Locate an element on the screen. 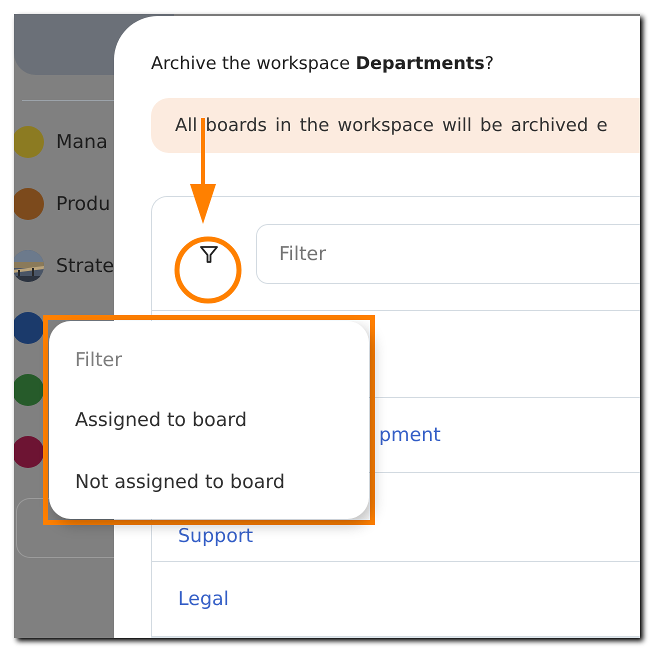 This screenshot has height=666, width=667. workspace-name: Strate is located at coordinates (85, 266).